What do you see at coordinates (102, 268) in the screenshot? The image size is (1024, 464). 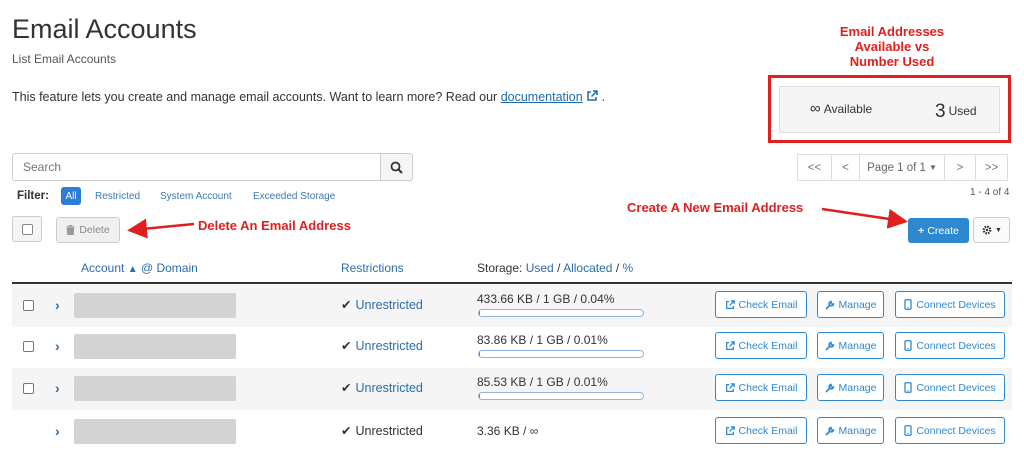 I see `column-account: Account` at bounding box center [102, 268].